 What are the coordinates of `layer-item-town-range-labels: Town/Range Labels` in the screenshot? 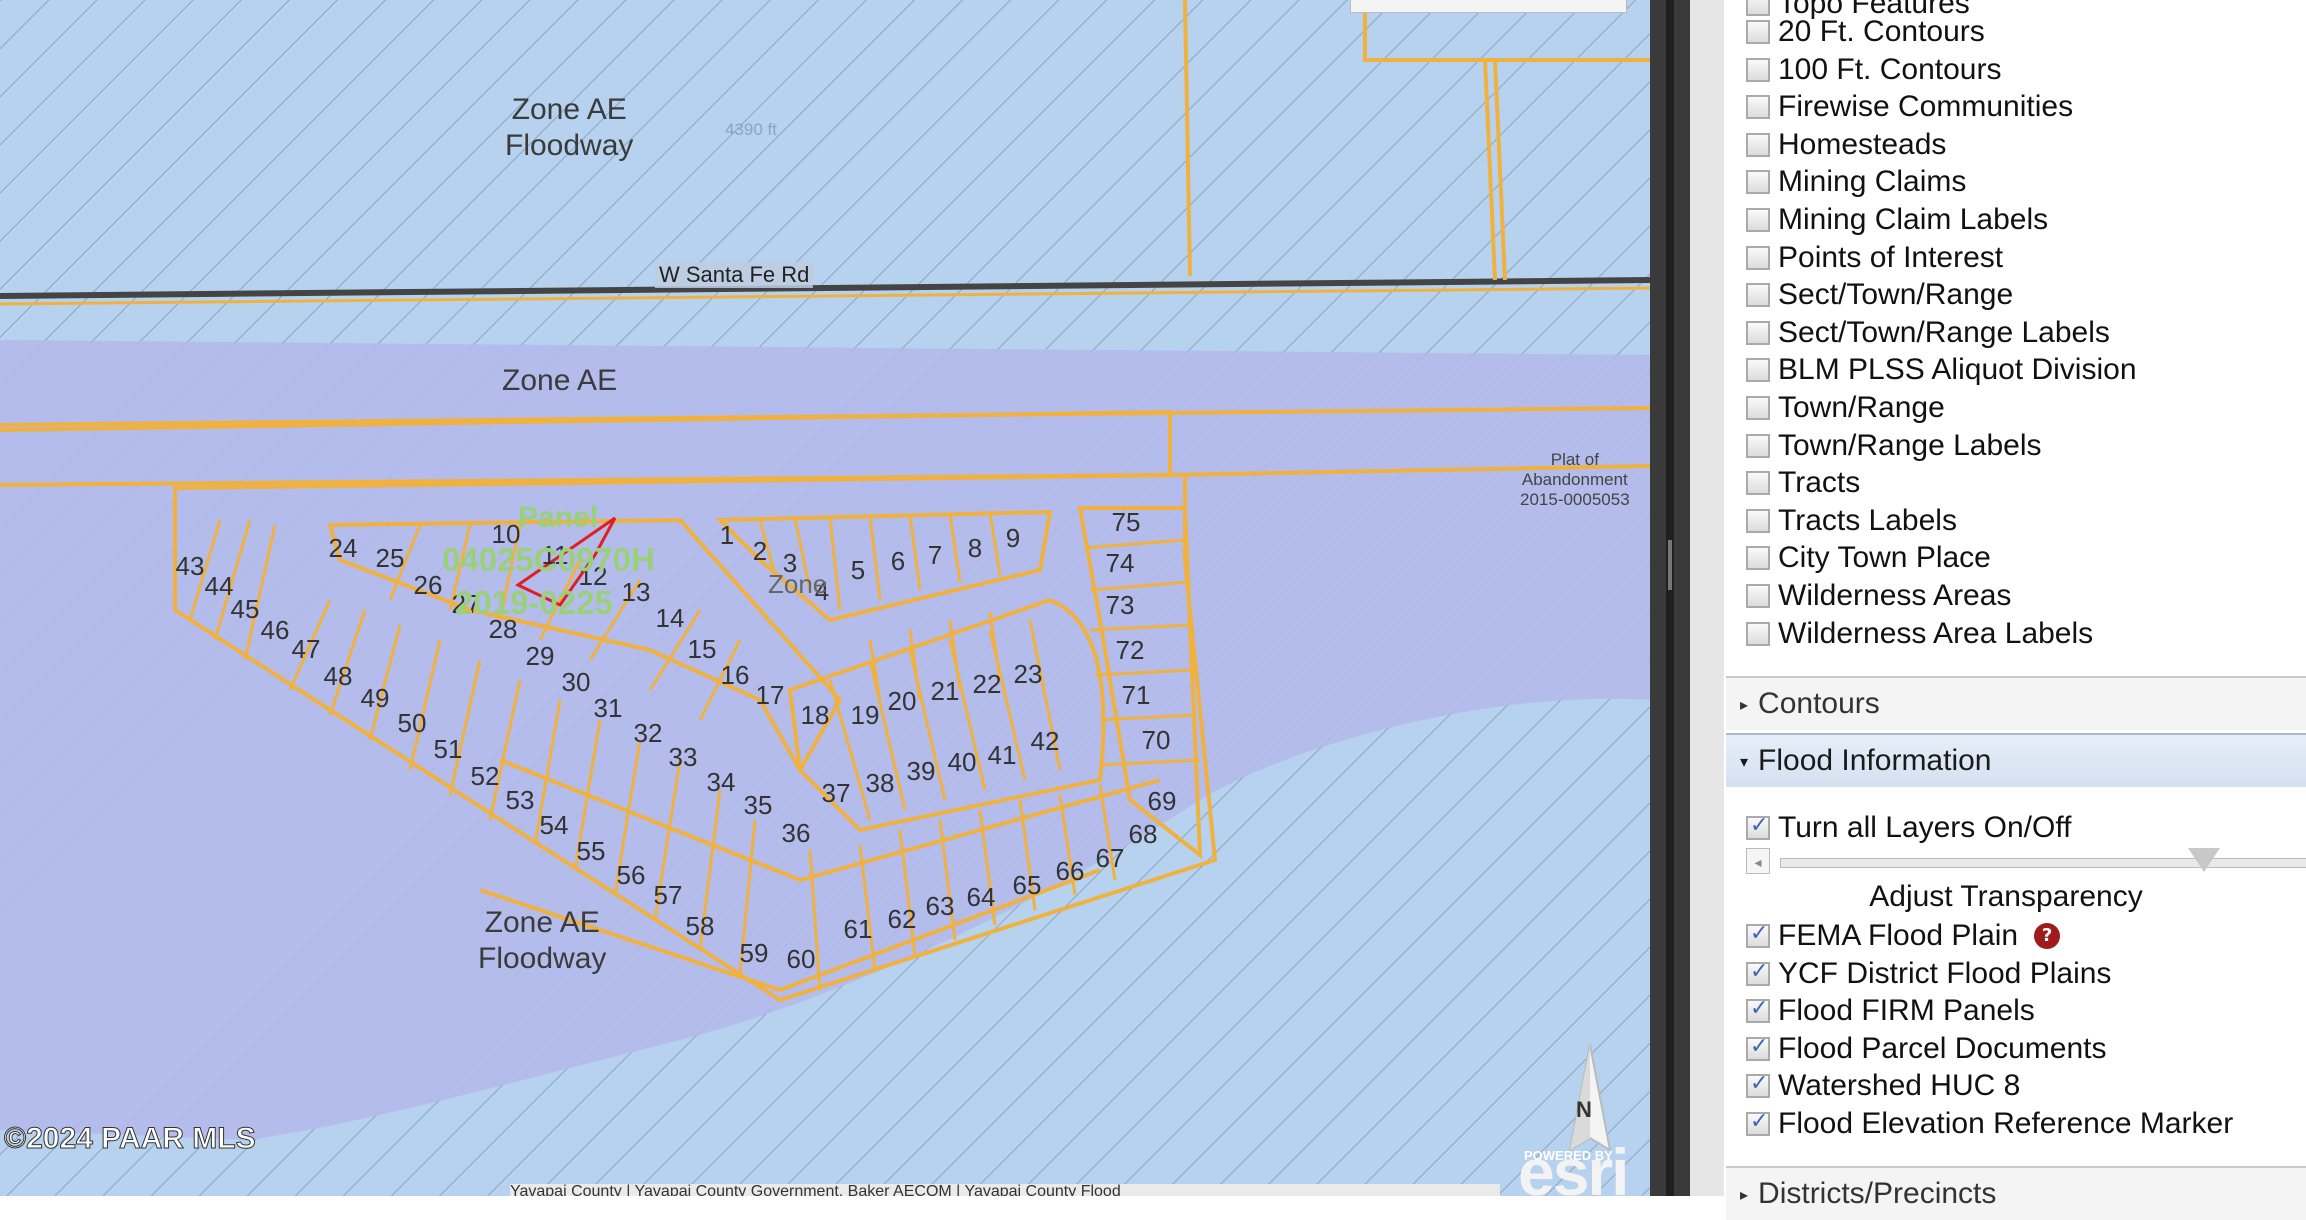 It's located at (1894, 446).